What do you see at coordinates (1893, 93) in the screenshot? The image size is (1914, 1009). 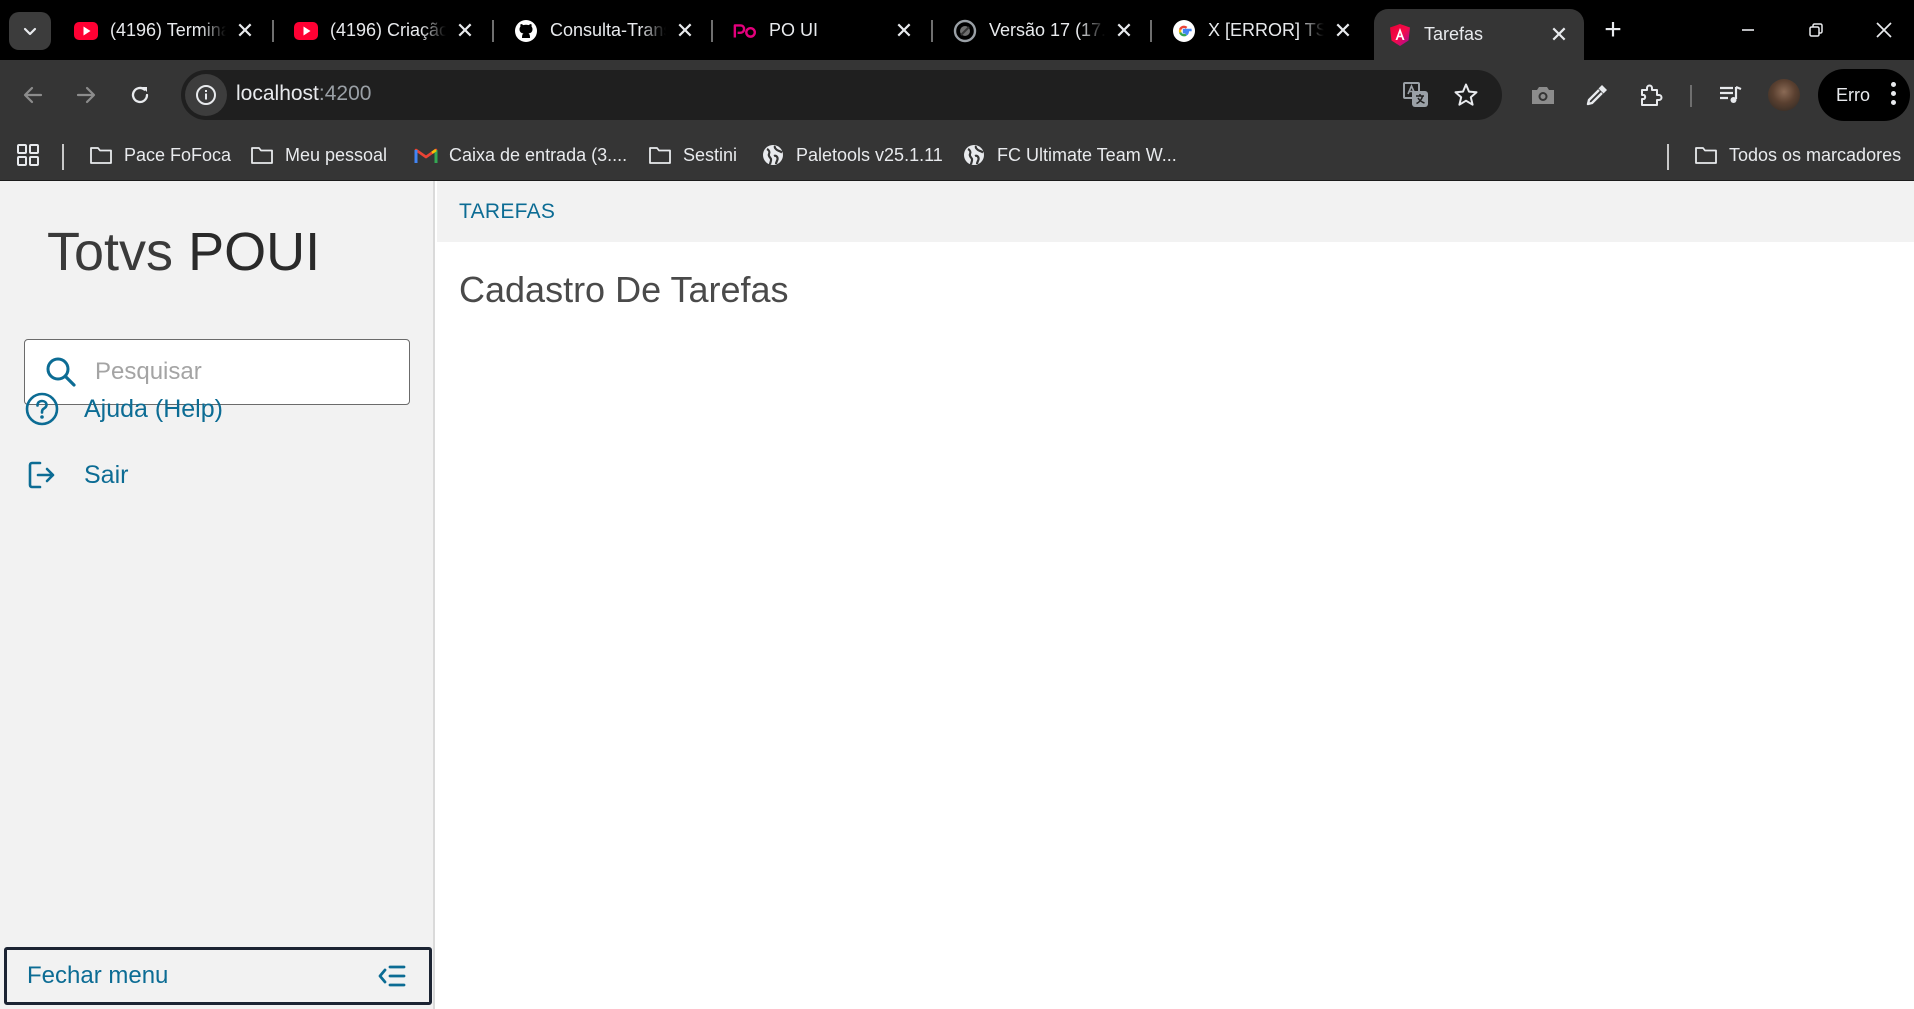 I see `more-vertical-icon` at bounding box center [1893, 93].